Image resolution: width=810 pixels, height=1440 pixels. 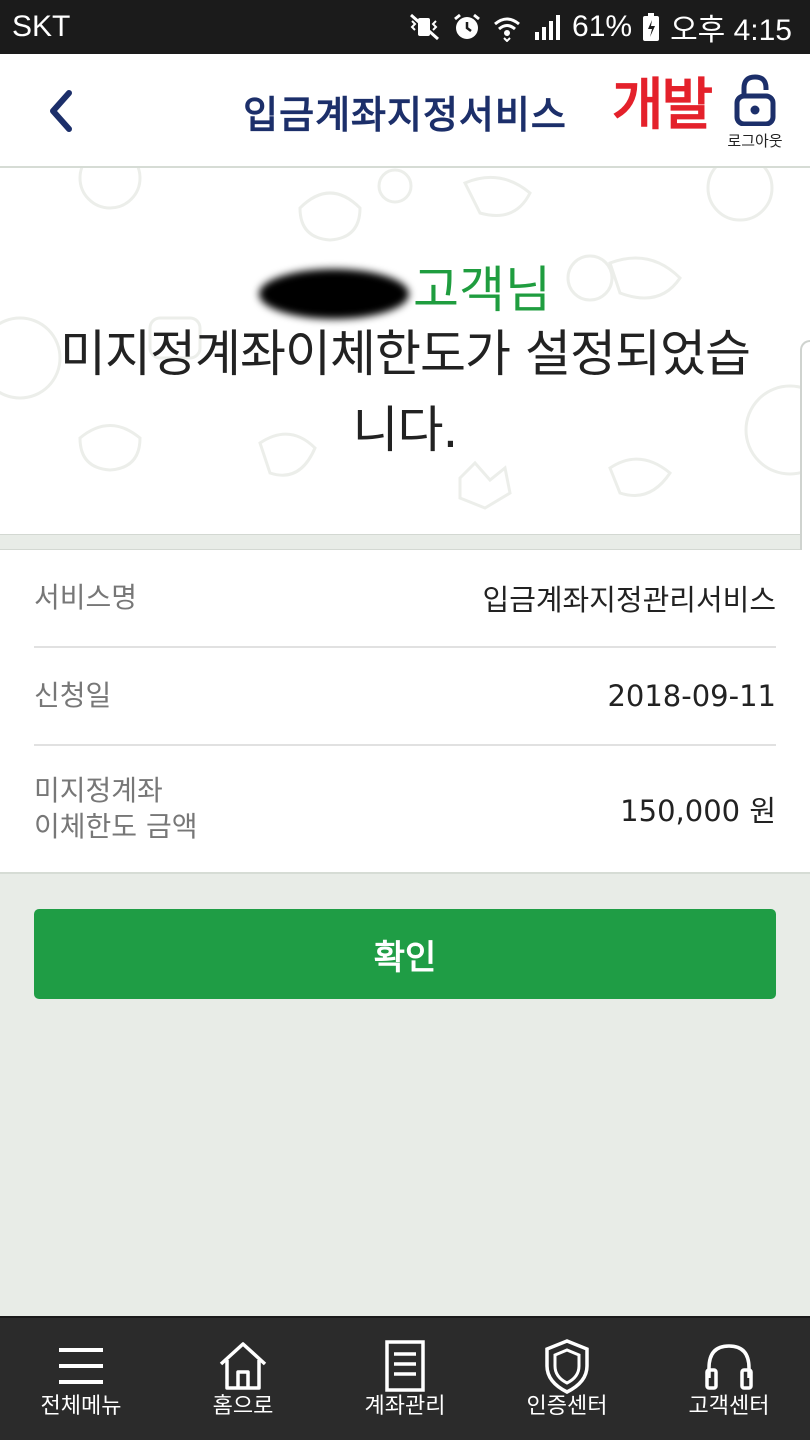 What do you see at coordinates (243, 1406) in the screenshot?
I see `nav-label: 홈으로` at bounding box center [243, 1406].